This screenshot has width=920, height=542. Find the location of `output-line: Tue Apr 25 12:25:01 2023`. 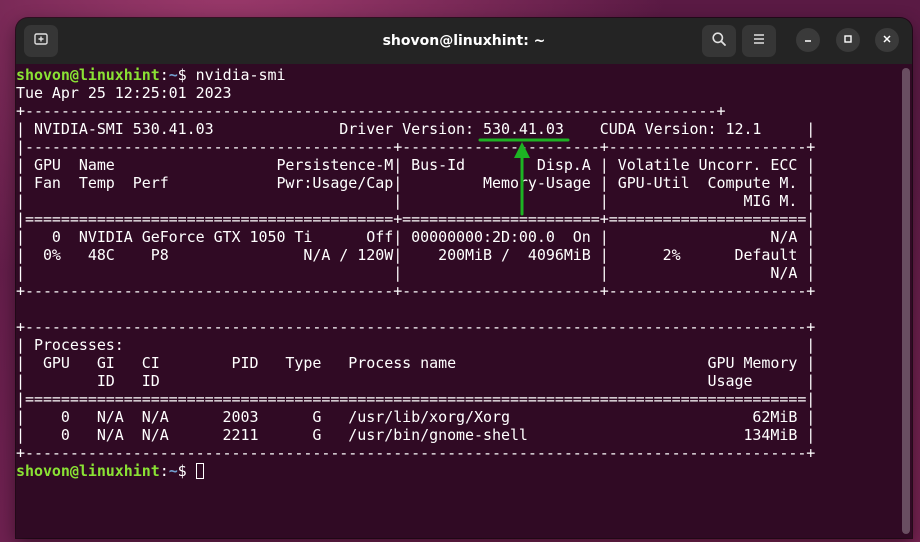

output-line: Tue Apr 25 12:25:01 2023 is located at coordinates (124, 93).